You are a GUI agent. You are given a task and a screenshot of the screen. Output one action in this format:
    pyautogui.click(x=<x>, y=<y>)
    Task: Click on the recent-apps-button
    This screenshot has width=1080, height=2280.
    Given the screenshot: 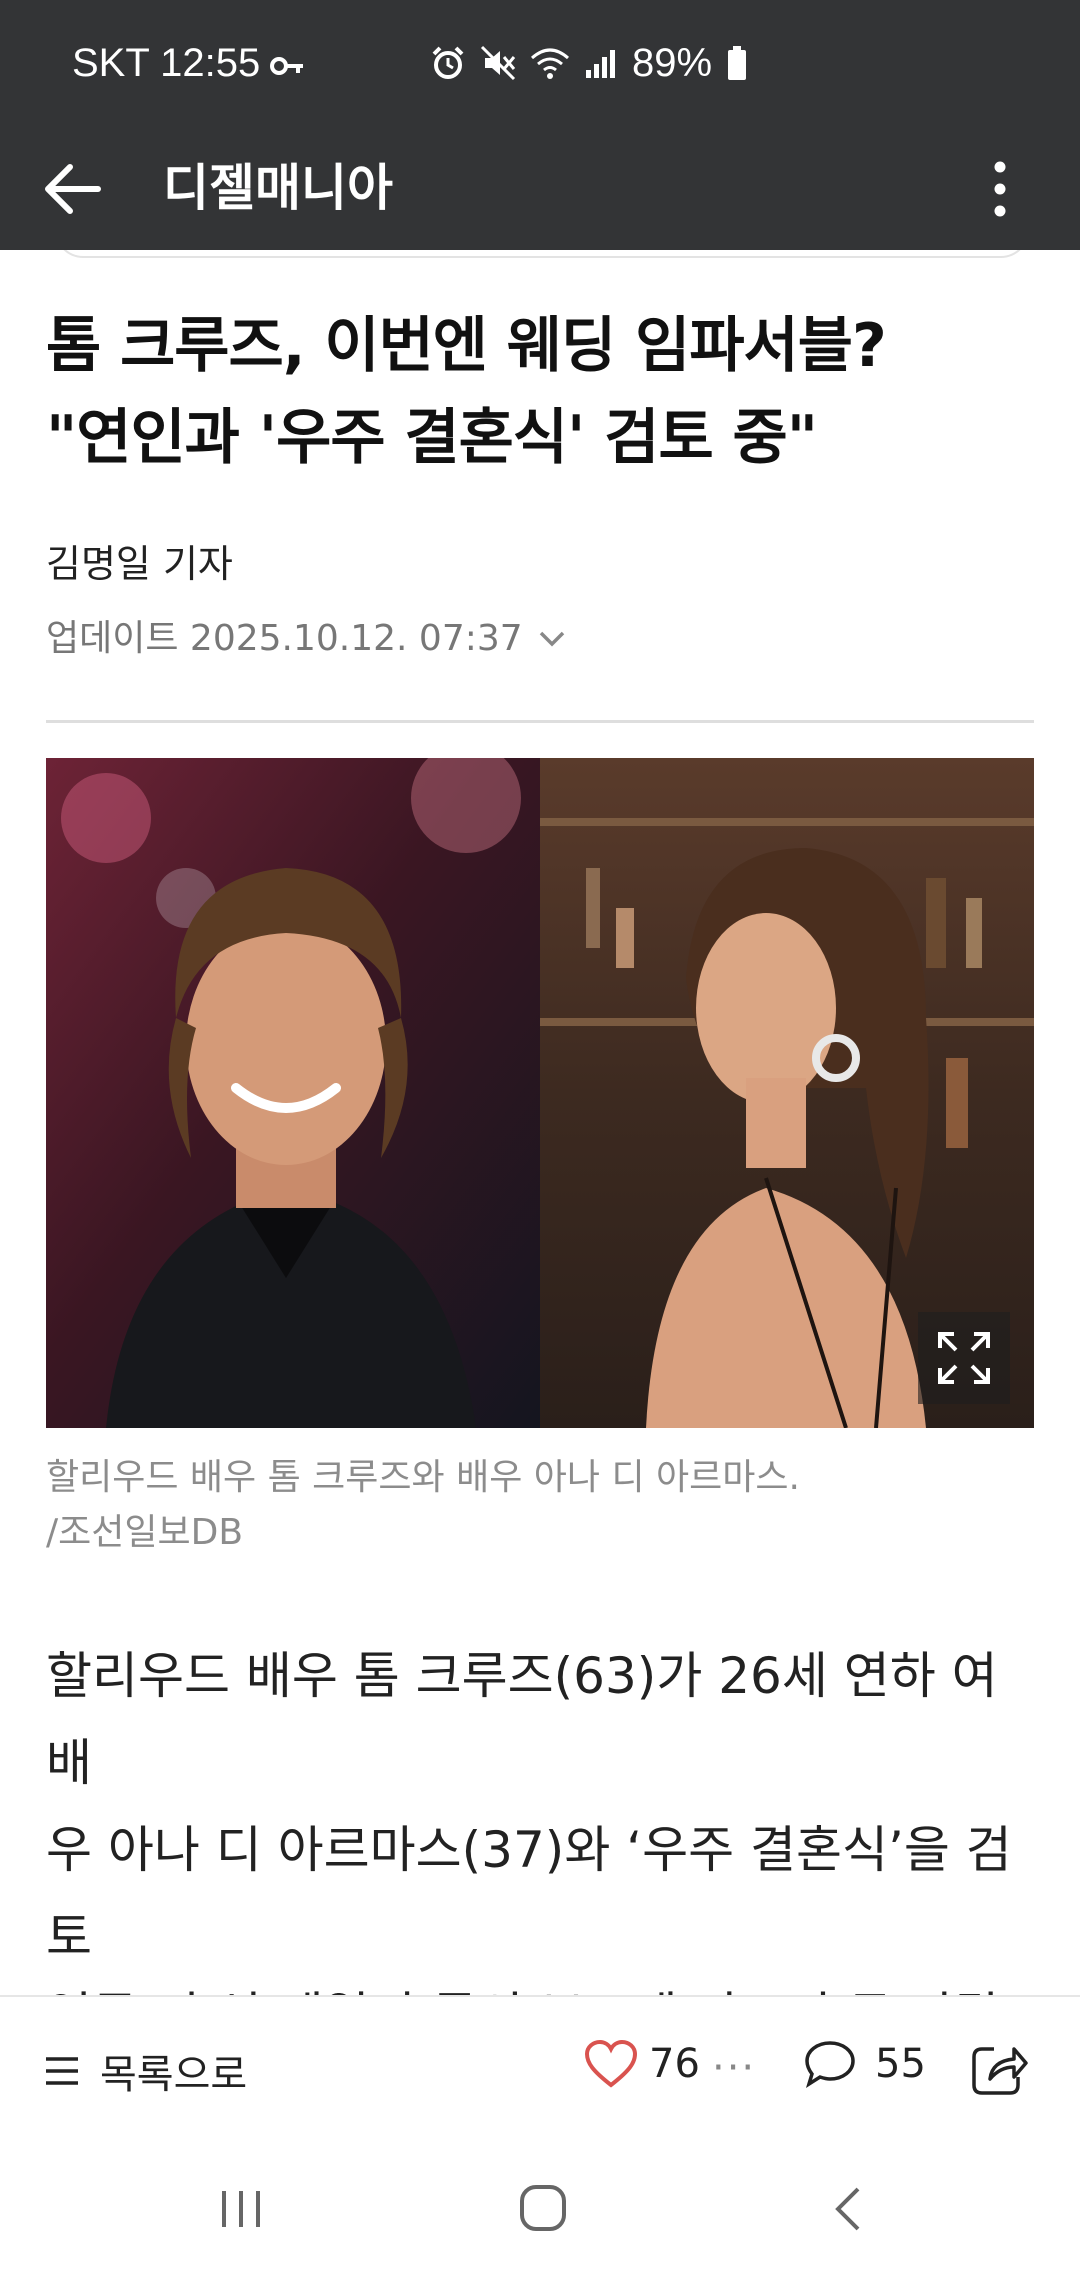 What is the action you would take?
    pyautogui.click(x=241, y=2211)
    